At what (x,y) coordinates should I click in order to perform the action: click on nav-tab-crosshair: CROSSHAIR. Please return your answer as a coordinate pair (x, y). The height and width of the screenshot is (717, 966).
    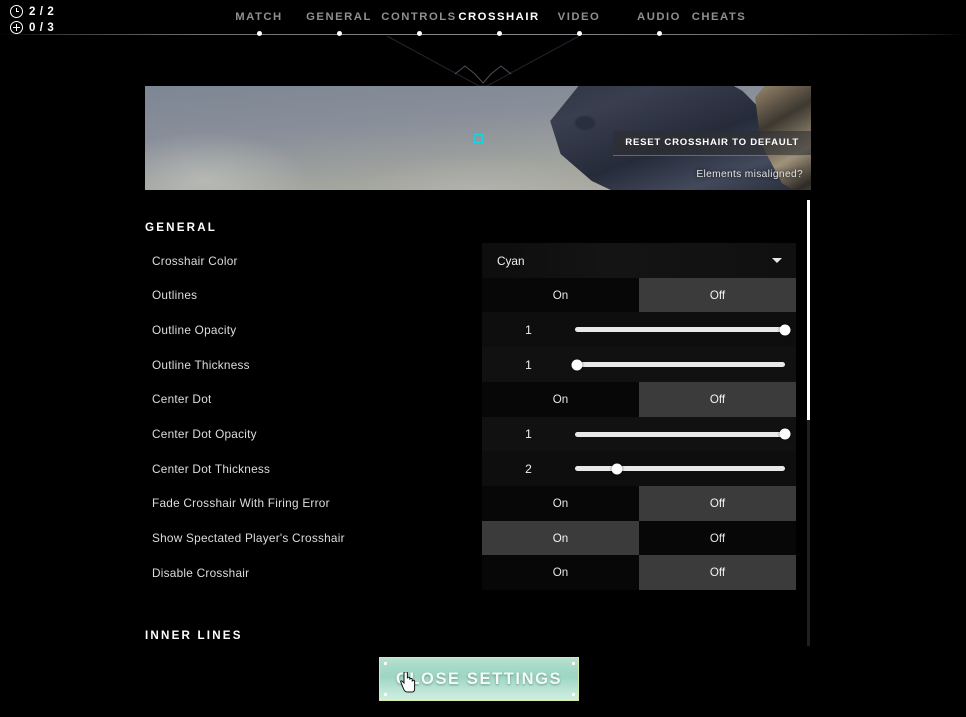
    Looking at the image, I should click on (498, 17).